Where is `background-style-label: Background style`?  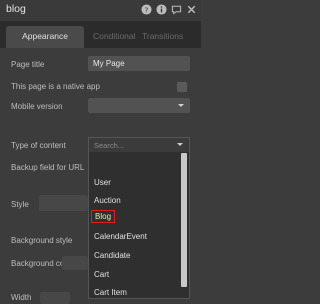 background-style-label: Background style is located at coordinates (42, 240).